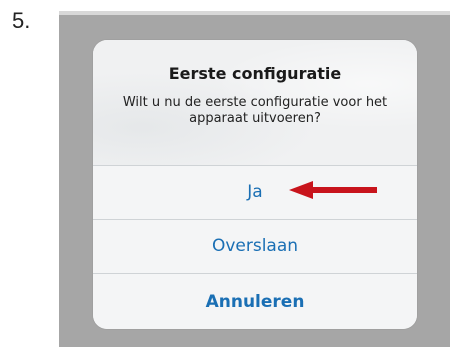  Describe the element at coordinates (255, 247) in the screenshot. I see `skip-button: Overslaan` at that location.